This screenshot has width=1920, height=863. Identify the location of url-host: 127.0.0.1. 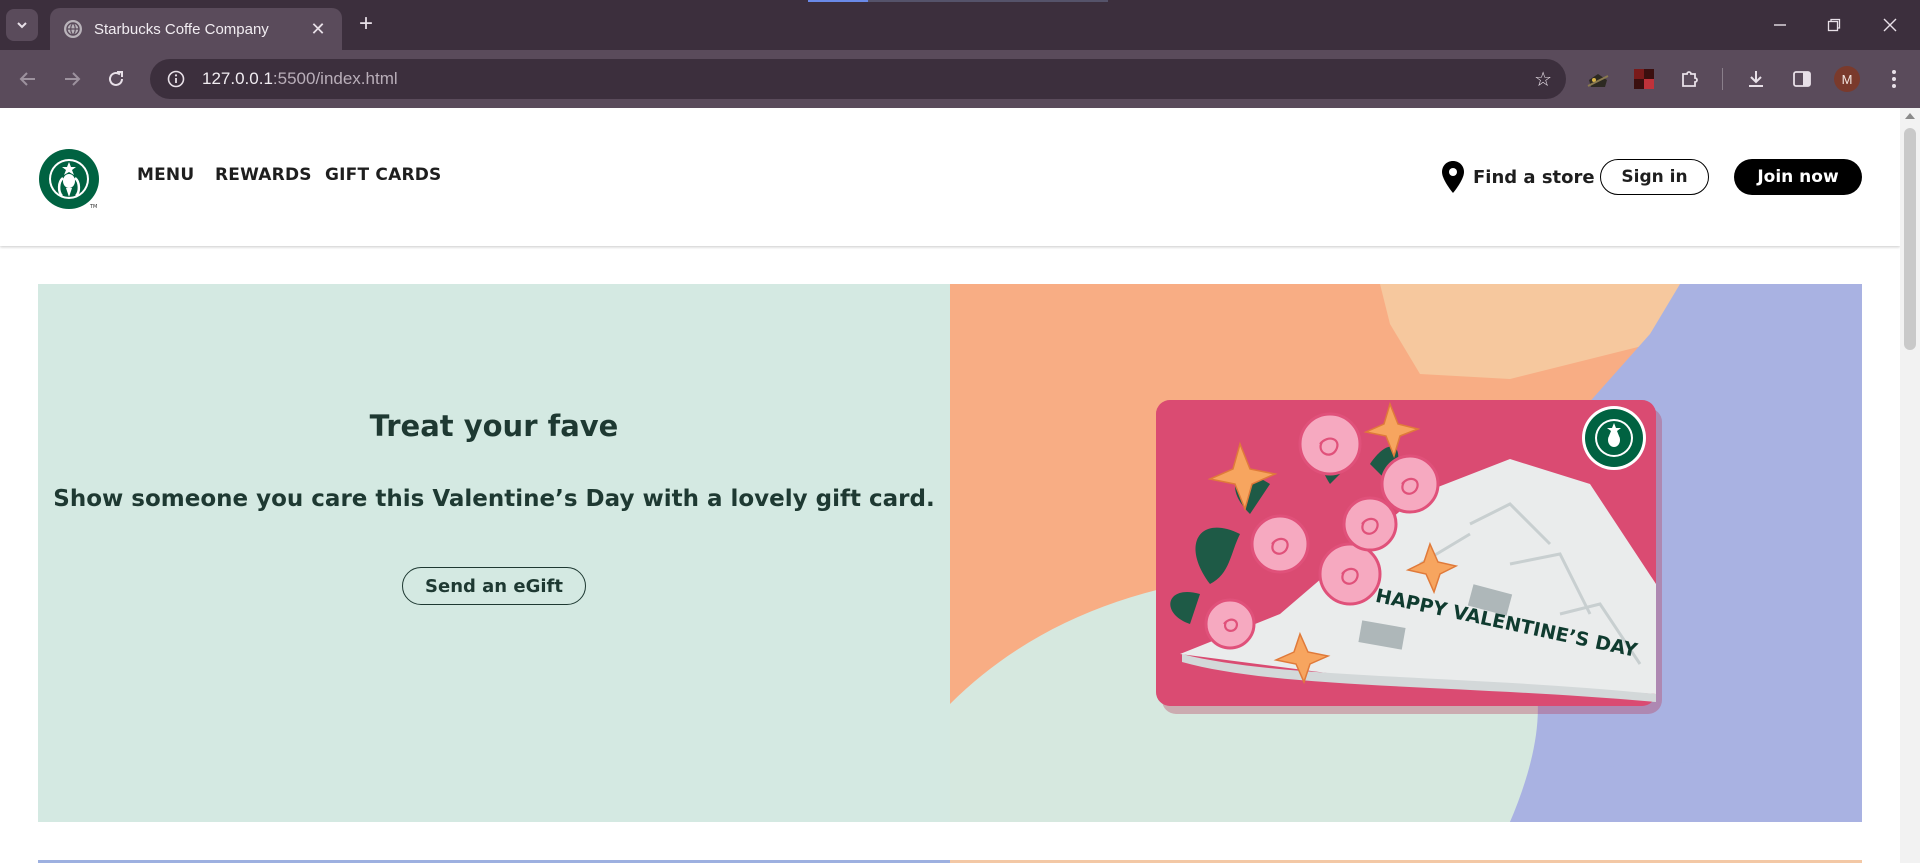
(237, 78).